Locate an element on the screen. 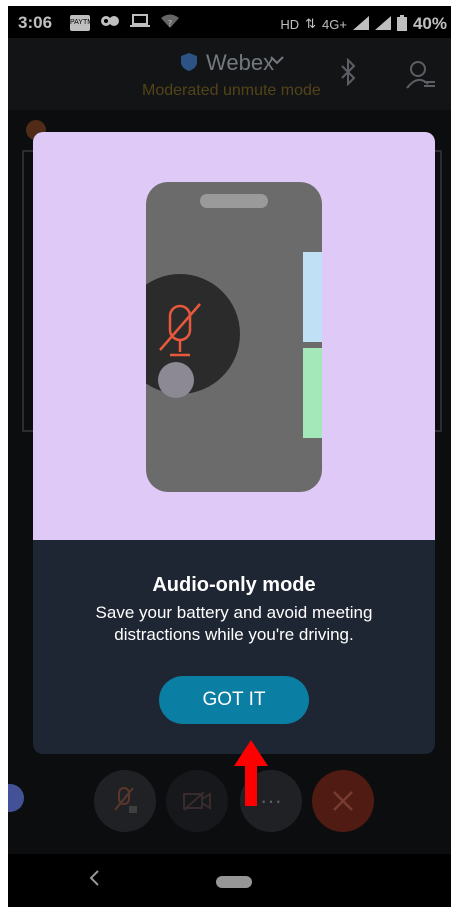 The height and width of the screenshot is (907, 451). phone-illustration is located at coordinates (234, 337).